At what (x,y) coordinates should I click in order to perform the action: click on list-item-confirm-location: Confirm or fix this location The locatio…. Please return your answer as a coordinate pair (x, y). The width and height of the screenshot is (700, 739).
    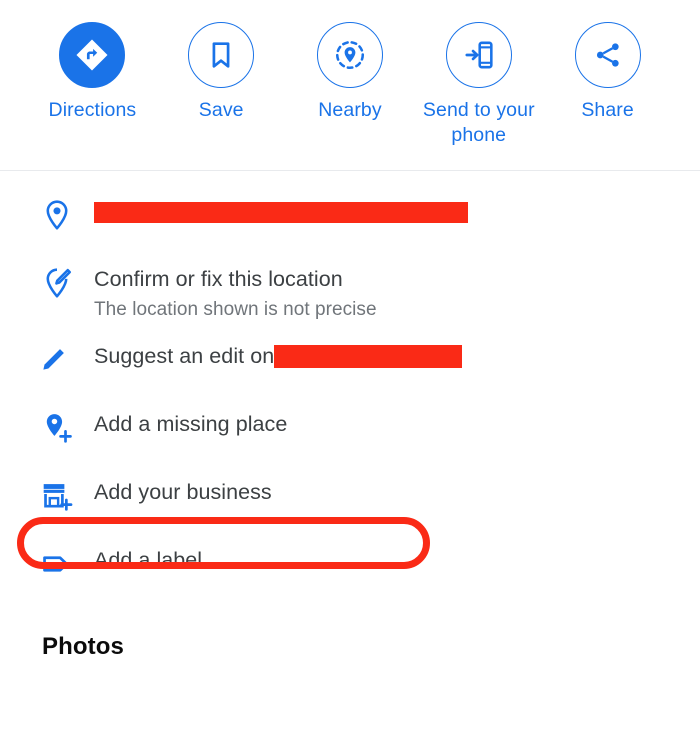
    Looking at the image, I should click on (350, 293).